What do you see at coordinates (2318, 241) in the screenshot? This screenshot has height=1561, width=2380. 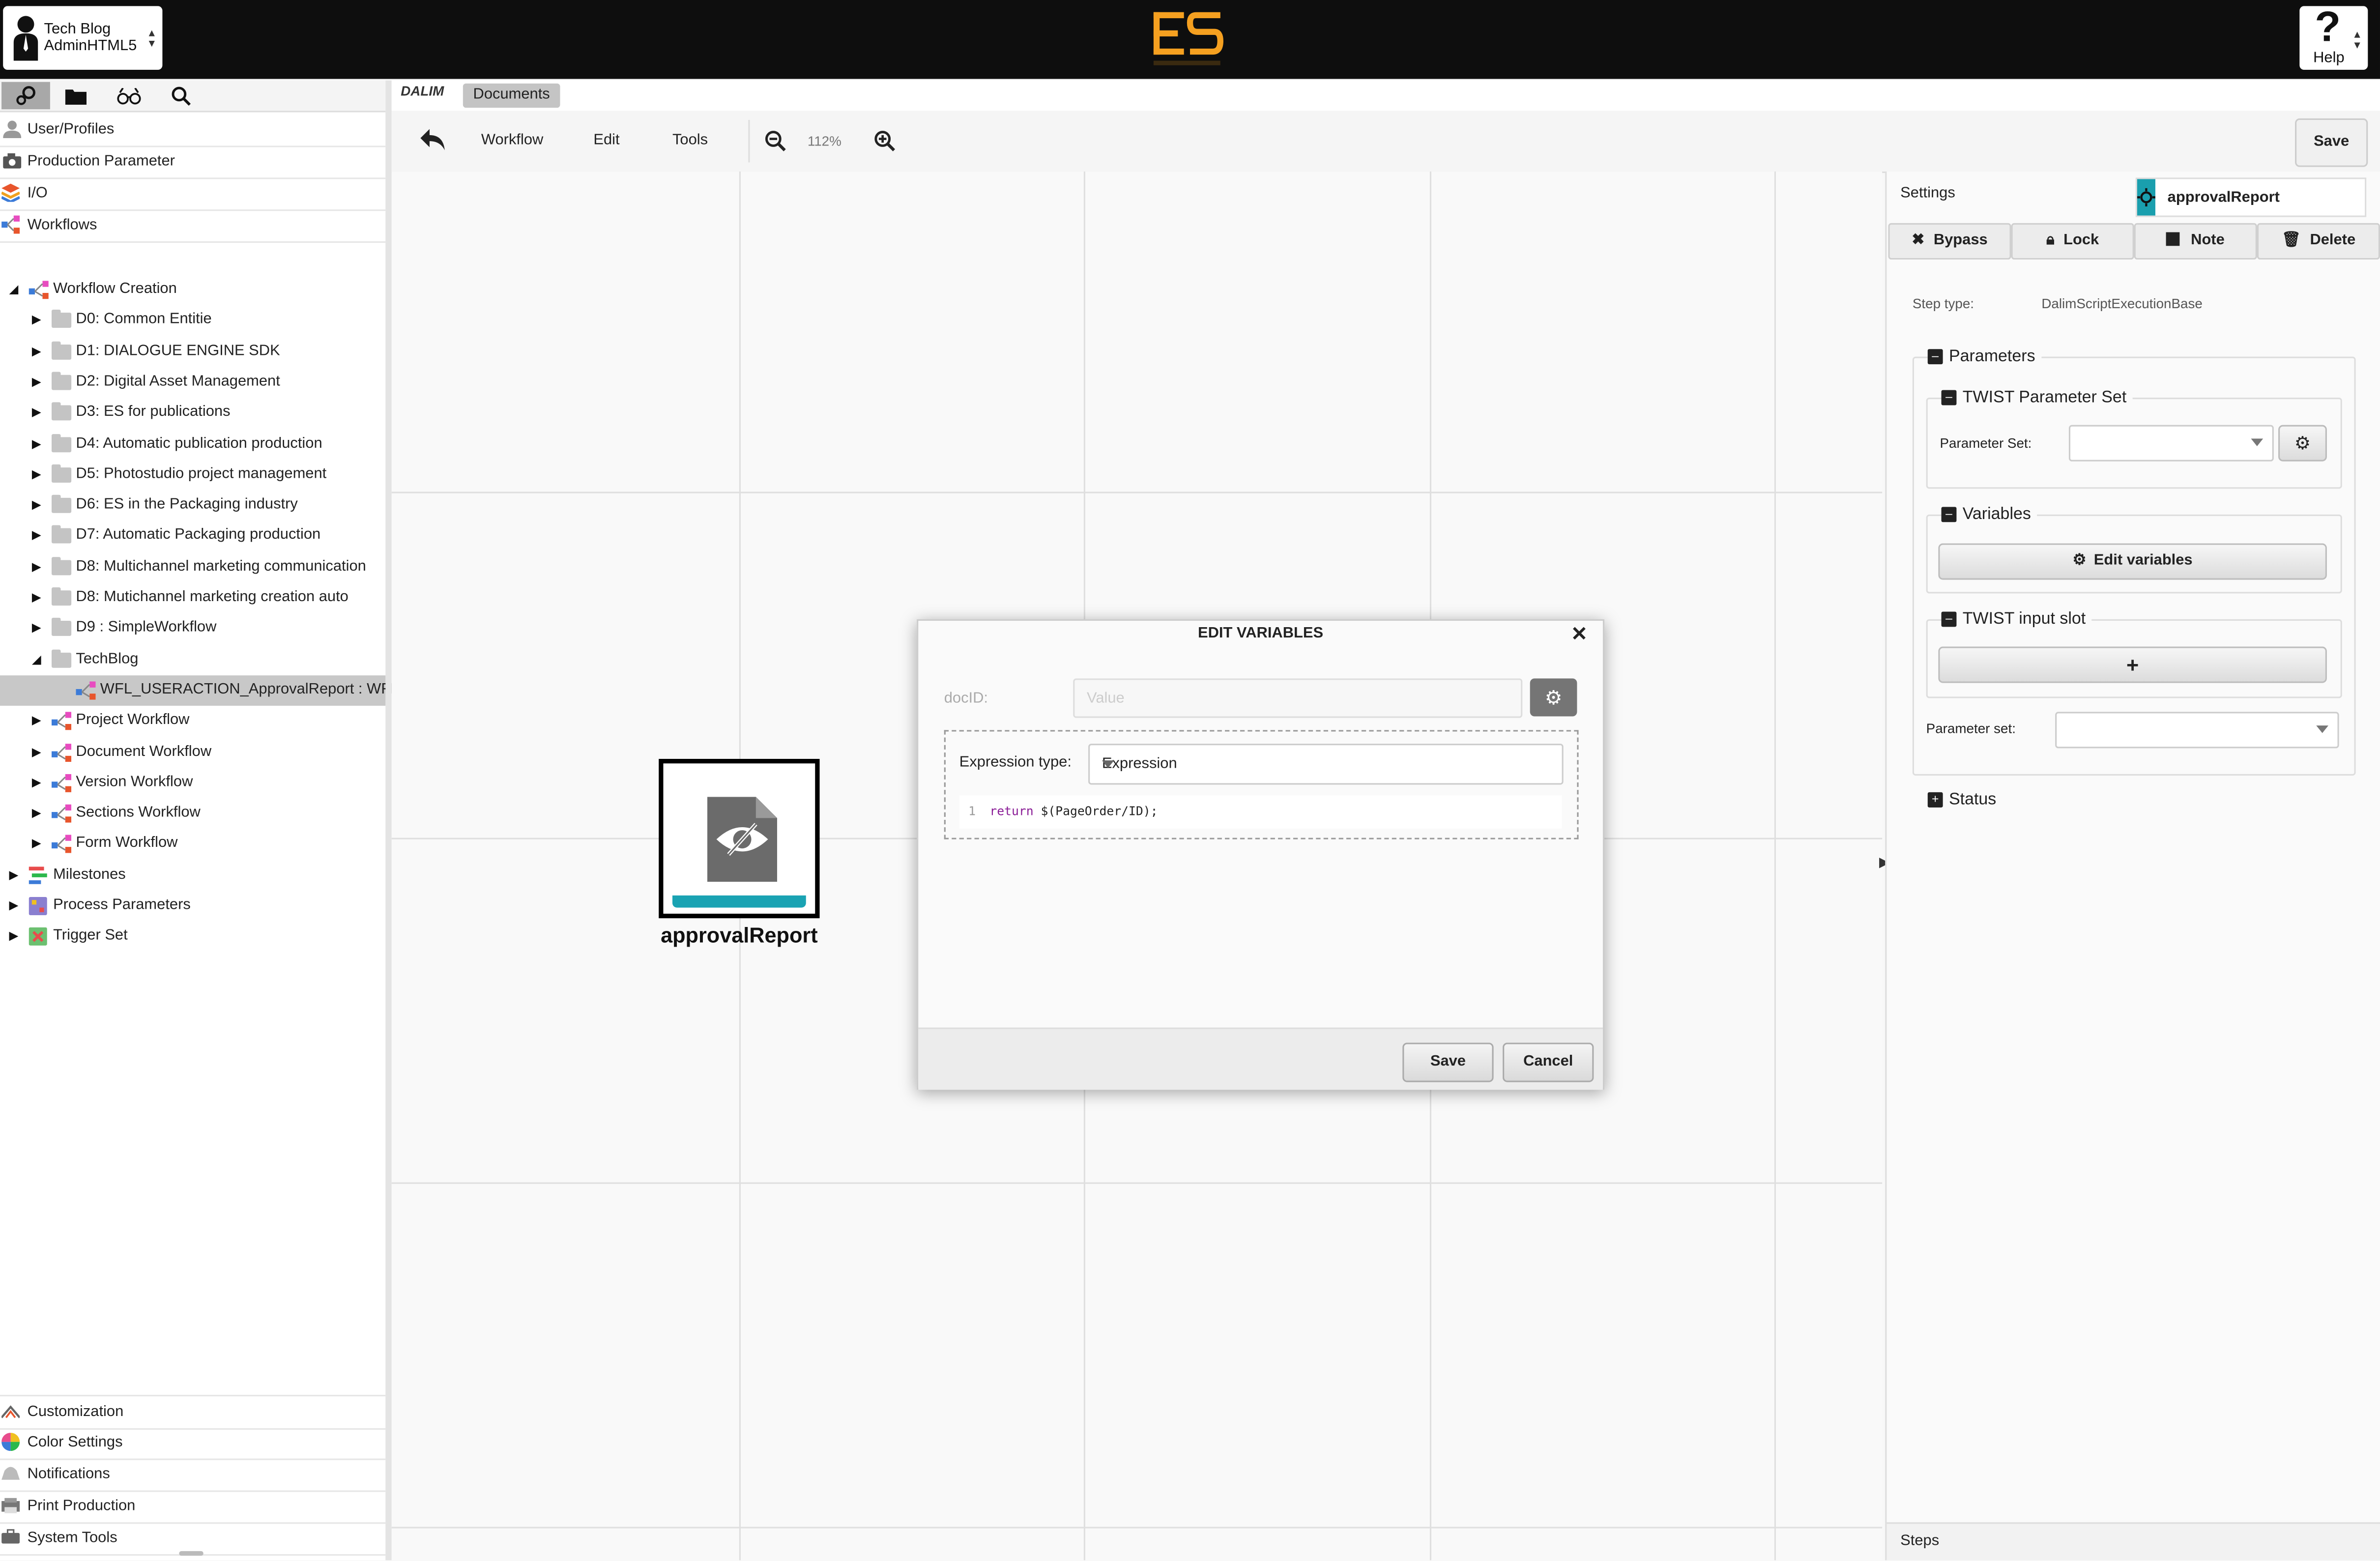 I see `delete-button: 🗑︎ Delete` at bounding box center [2318, 241].